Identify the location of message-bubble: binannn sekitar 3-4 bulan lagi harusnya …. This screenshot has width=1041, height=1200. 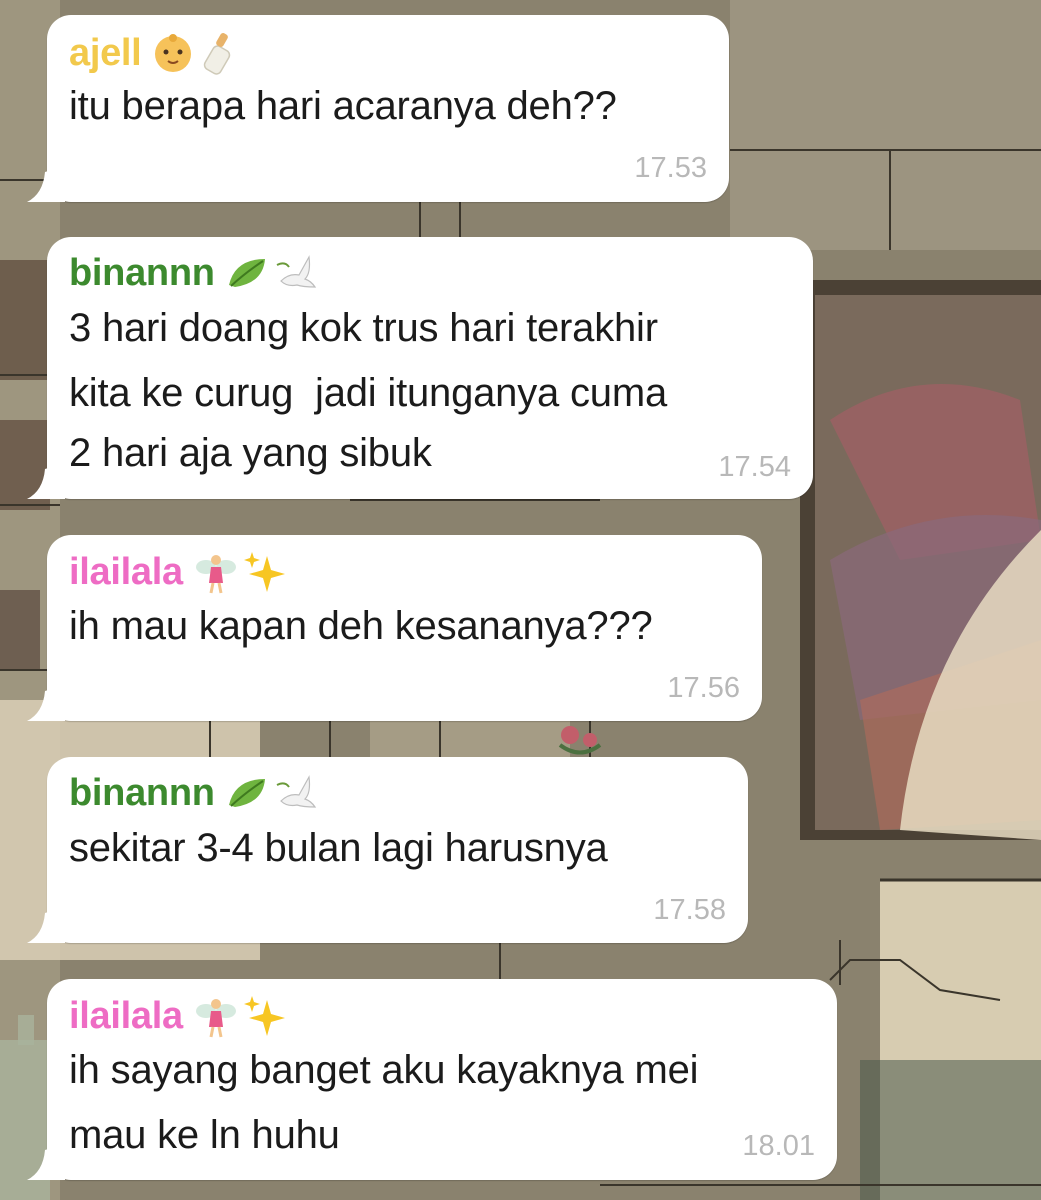
(387, 850).